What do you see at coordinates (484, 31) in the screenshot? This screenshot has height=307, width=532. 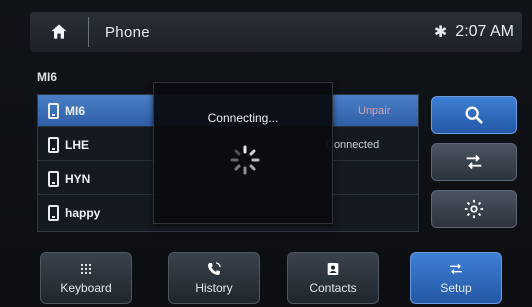 I see `clock: 2:07 AM` at bounding box center [484, 31].